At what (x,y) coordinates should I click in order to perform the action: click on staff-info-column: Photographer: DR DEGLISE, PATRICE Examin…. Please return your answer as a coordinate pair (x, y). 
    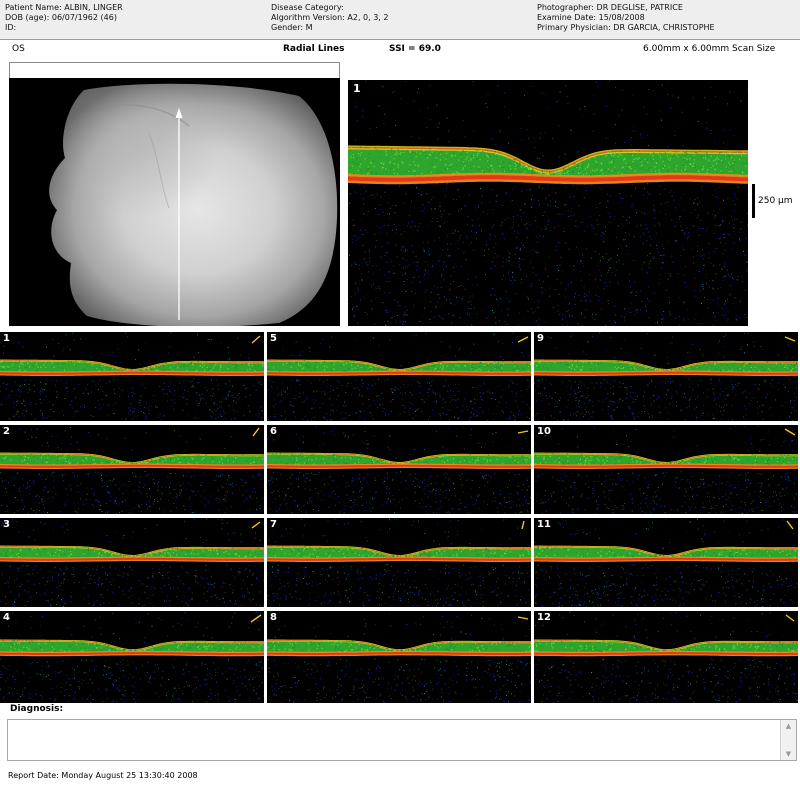
    Looking at the image, I should click on (626, 18).